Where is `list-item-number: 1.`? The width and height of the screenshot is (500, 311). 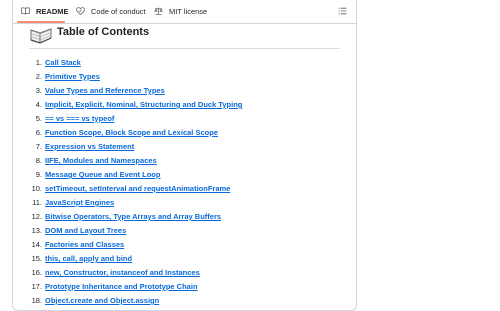 list-item-number: 1. is located at coordinates (38, 62).